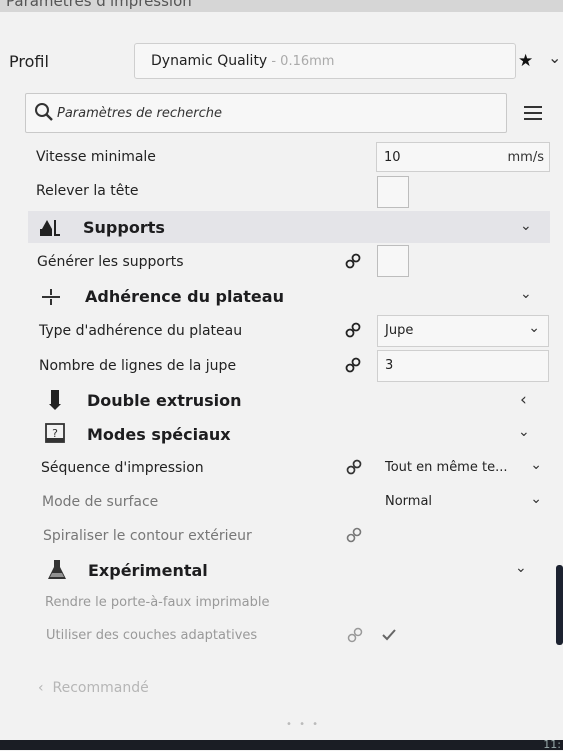 This screenshot has width=563, height=751. What do you see at coordinates (409, 501) in the screenshot?
I see `surface-mode-value: Normal` at bounding box center [409, 501].